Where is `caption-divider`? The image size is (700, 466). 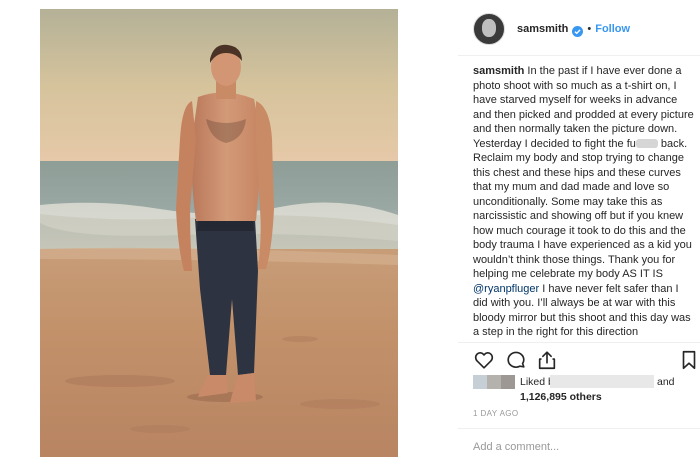
caption-divider is located at coordinates (579, 342).